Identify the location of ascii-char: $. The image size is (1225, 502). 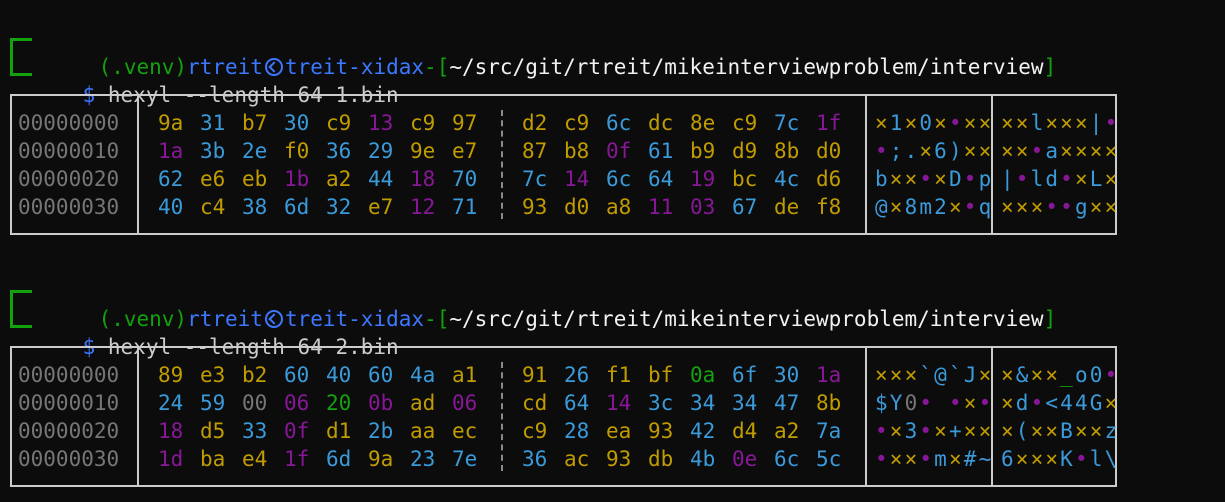
(881, 403).